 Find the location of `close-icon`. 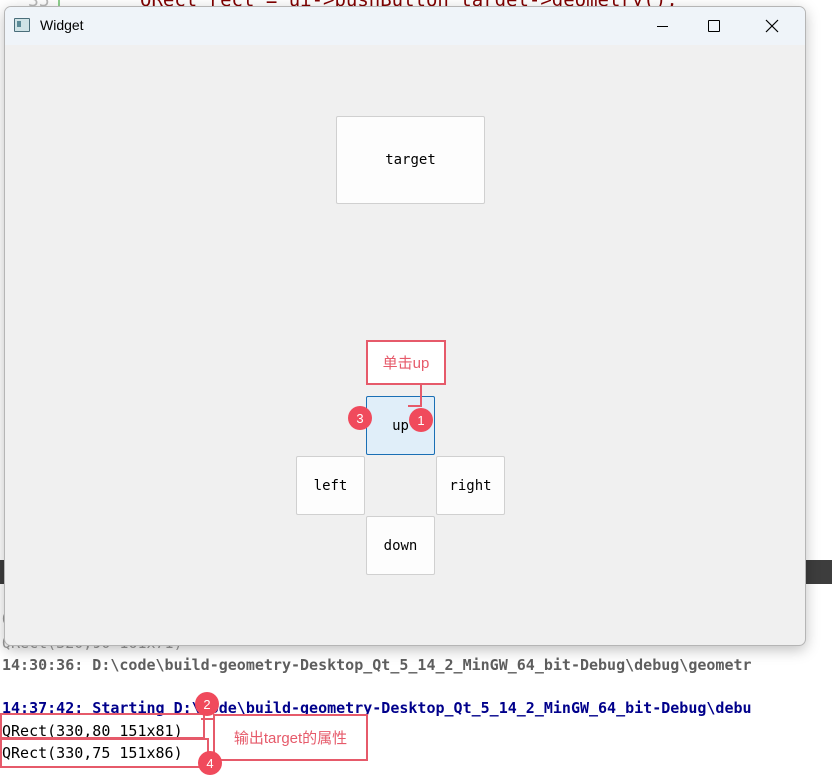

close-icon is located at coordinates (772, 26).